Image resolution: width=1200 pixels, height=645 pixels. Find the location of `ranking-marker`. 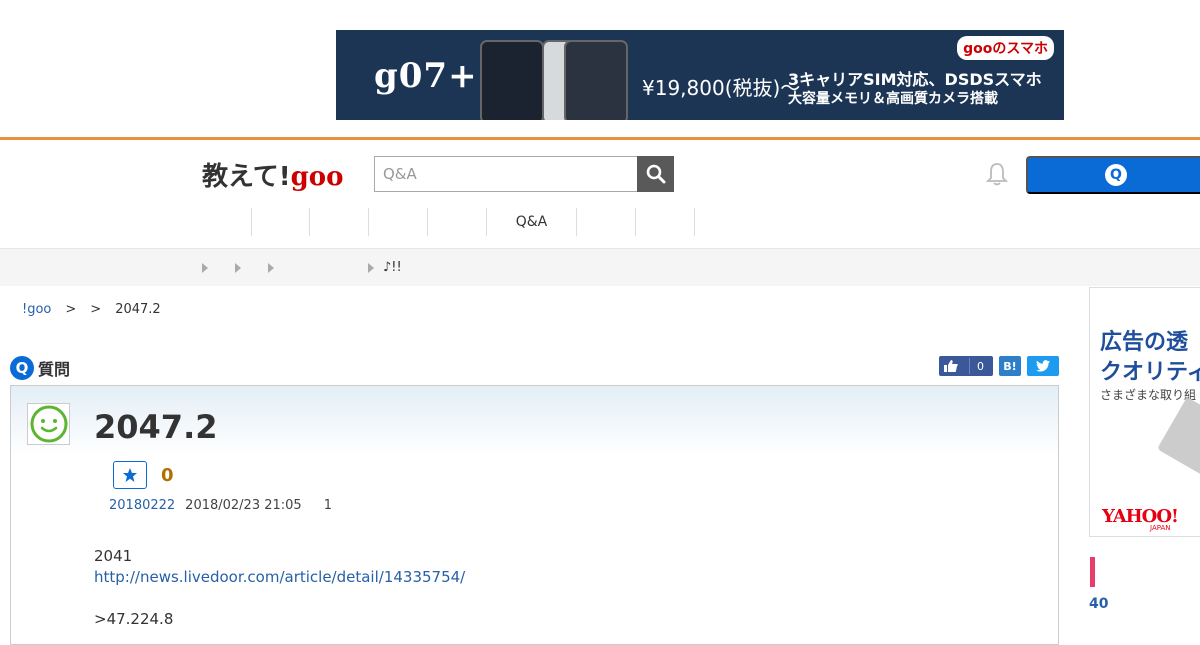

ranking-marker is located at coordinates (1092, 572).